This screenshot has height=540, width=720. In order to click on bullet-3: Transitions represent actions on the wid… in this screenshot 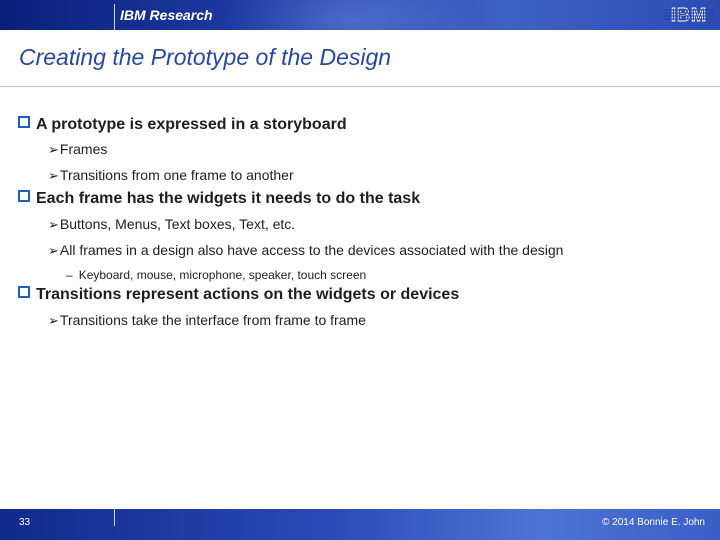, I will do `click(238, 295)`.